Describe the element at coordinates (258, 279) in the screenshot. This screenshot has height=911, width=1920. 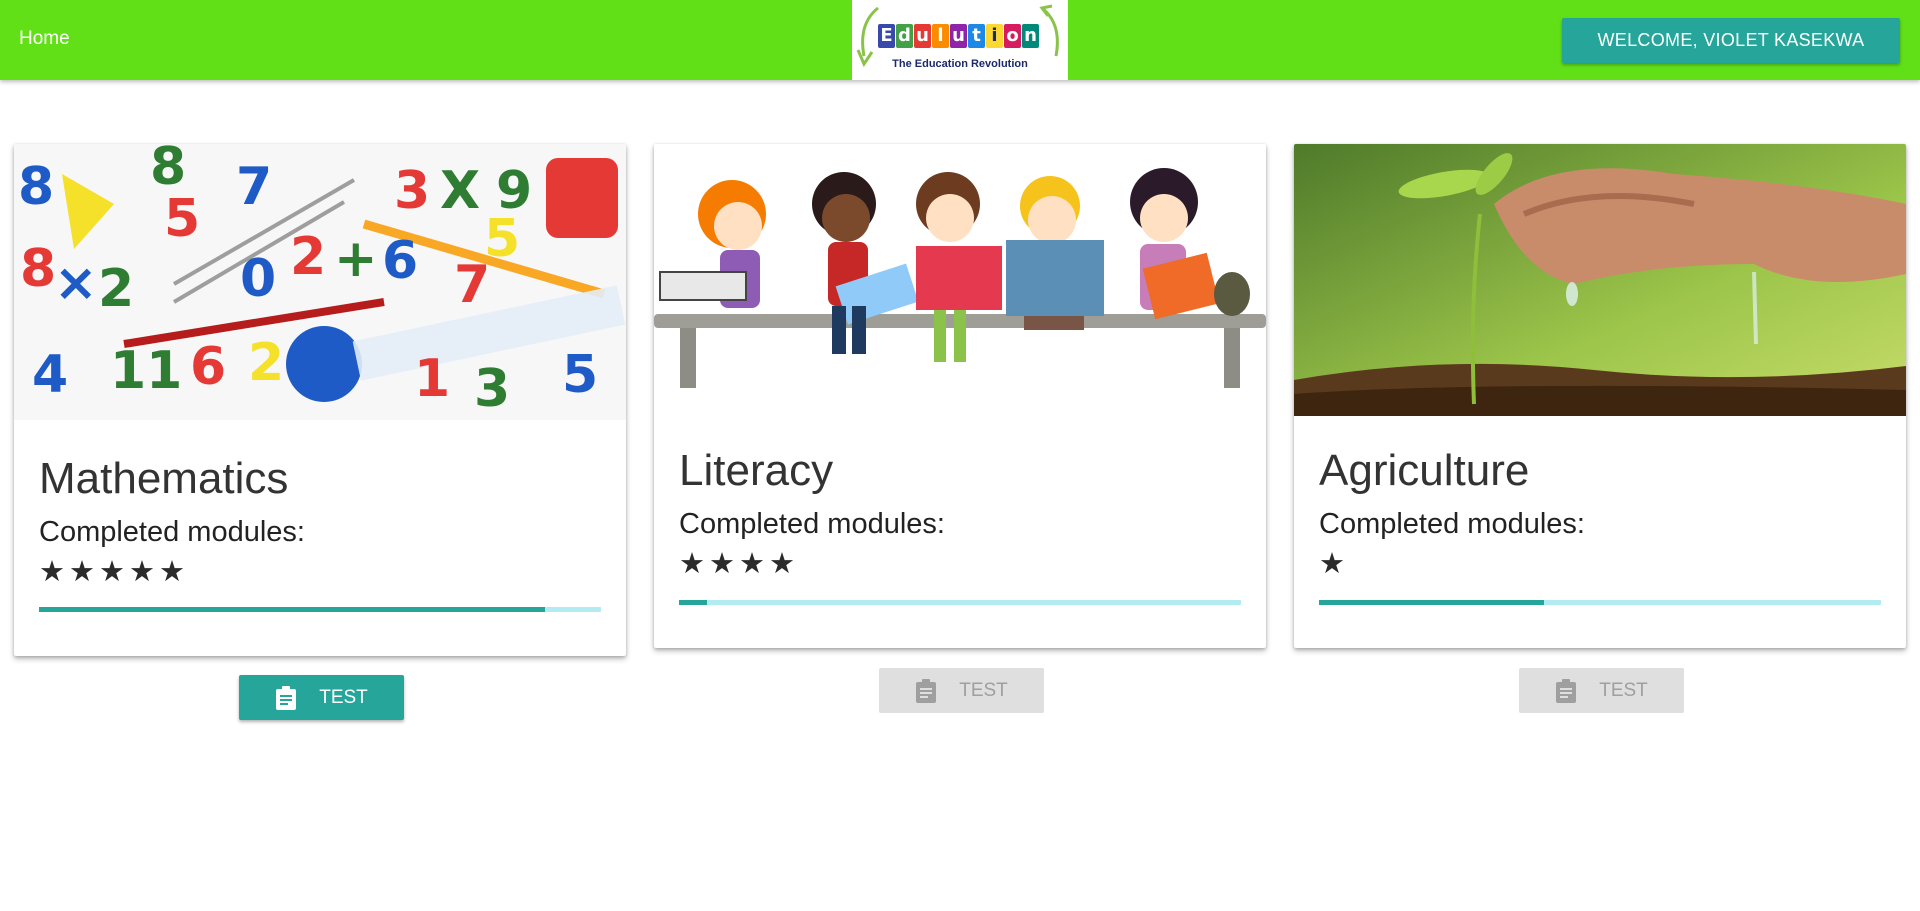
I see `svg-text: 0` at that location.